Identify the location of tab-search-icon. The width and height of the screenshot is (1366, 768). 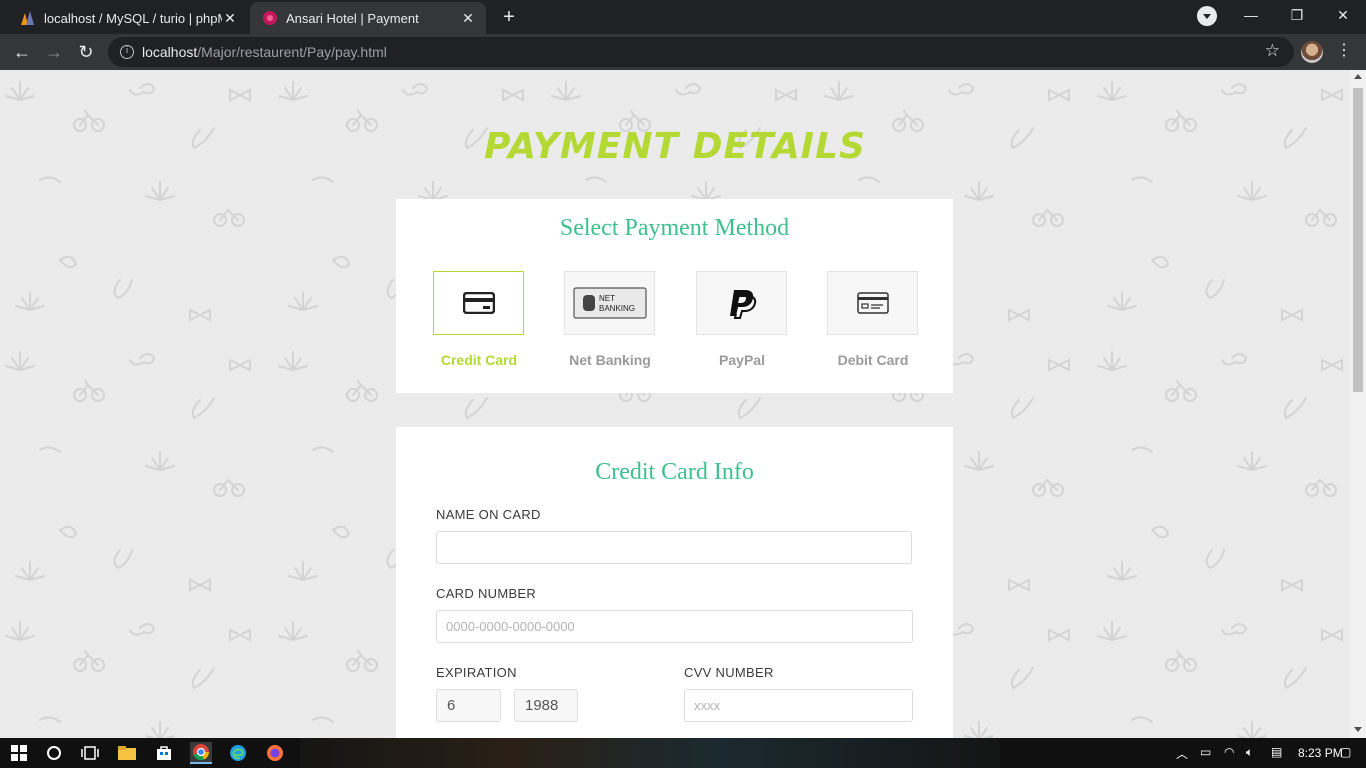
(1207, 16).